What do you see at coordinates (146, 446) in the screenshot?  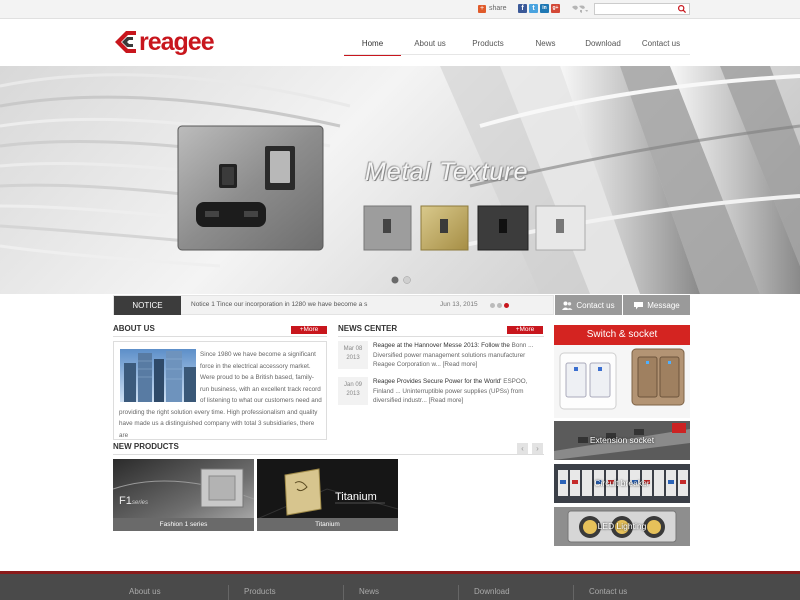 I see `products-section-title: NEW PRODUCTS` at bounding box center [146, 446].